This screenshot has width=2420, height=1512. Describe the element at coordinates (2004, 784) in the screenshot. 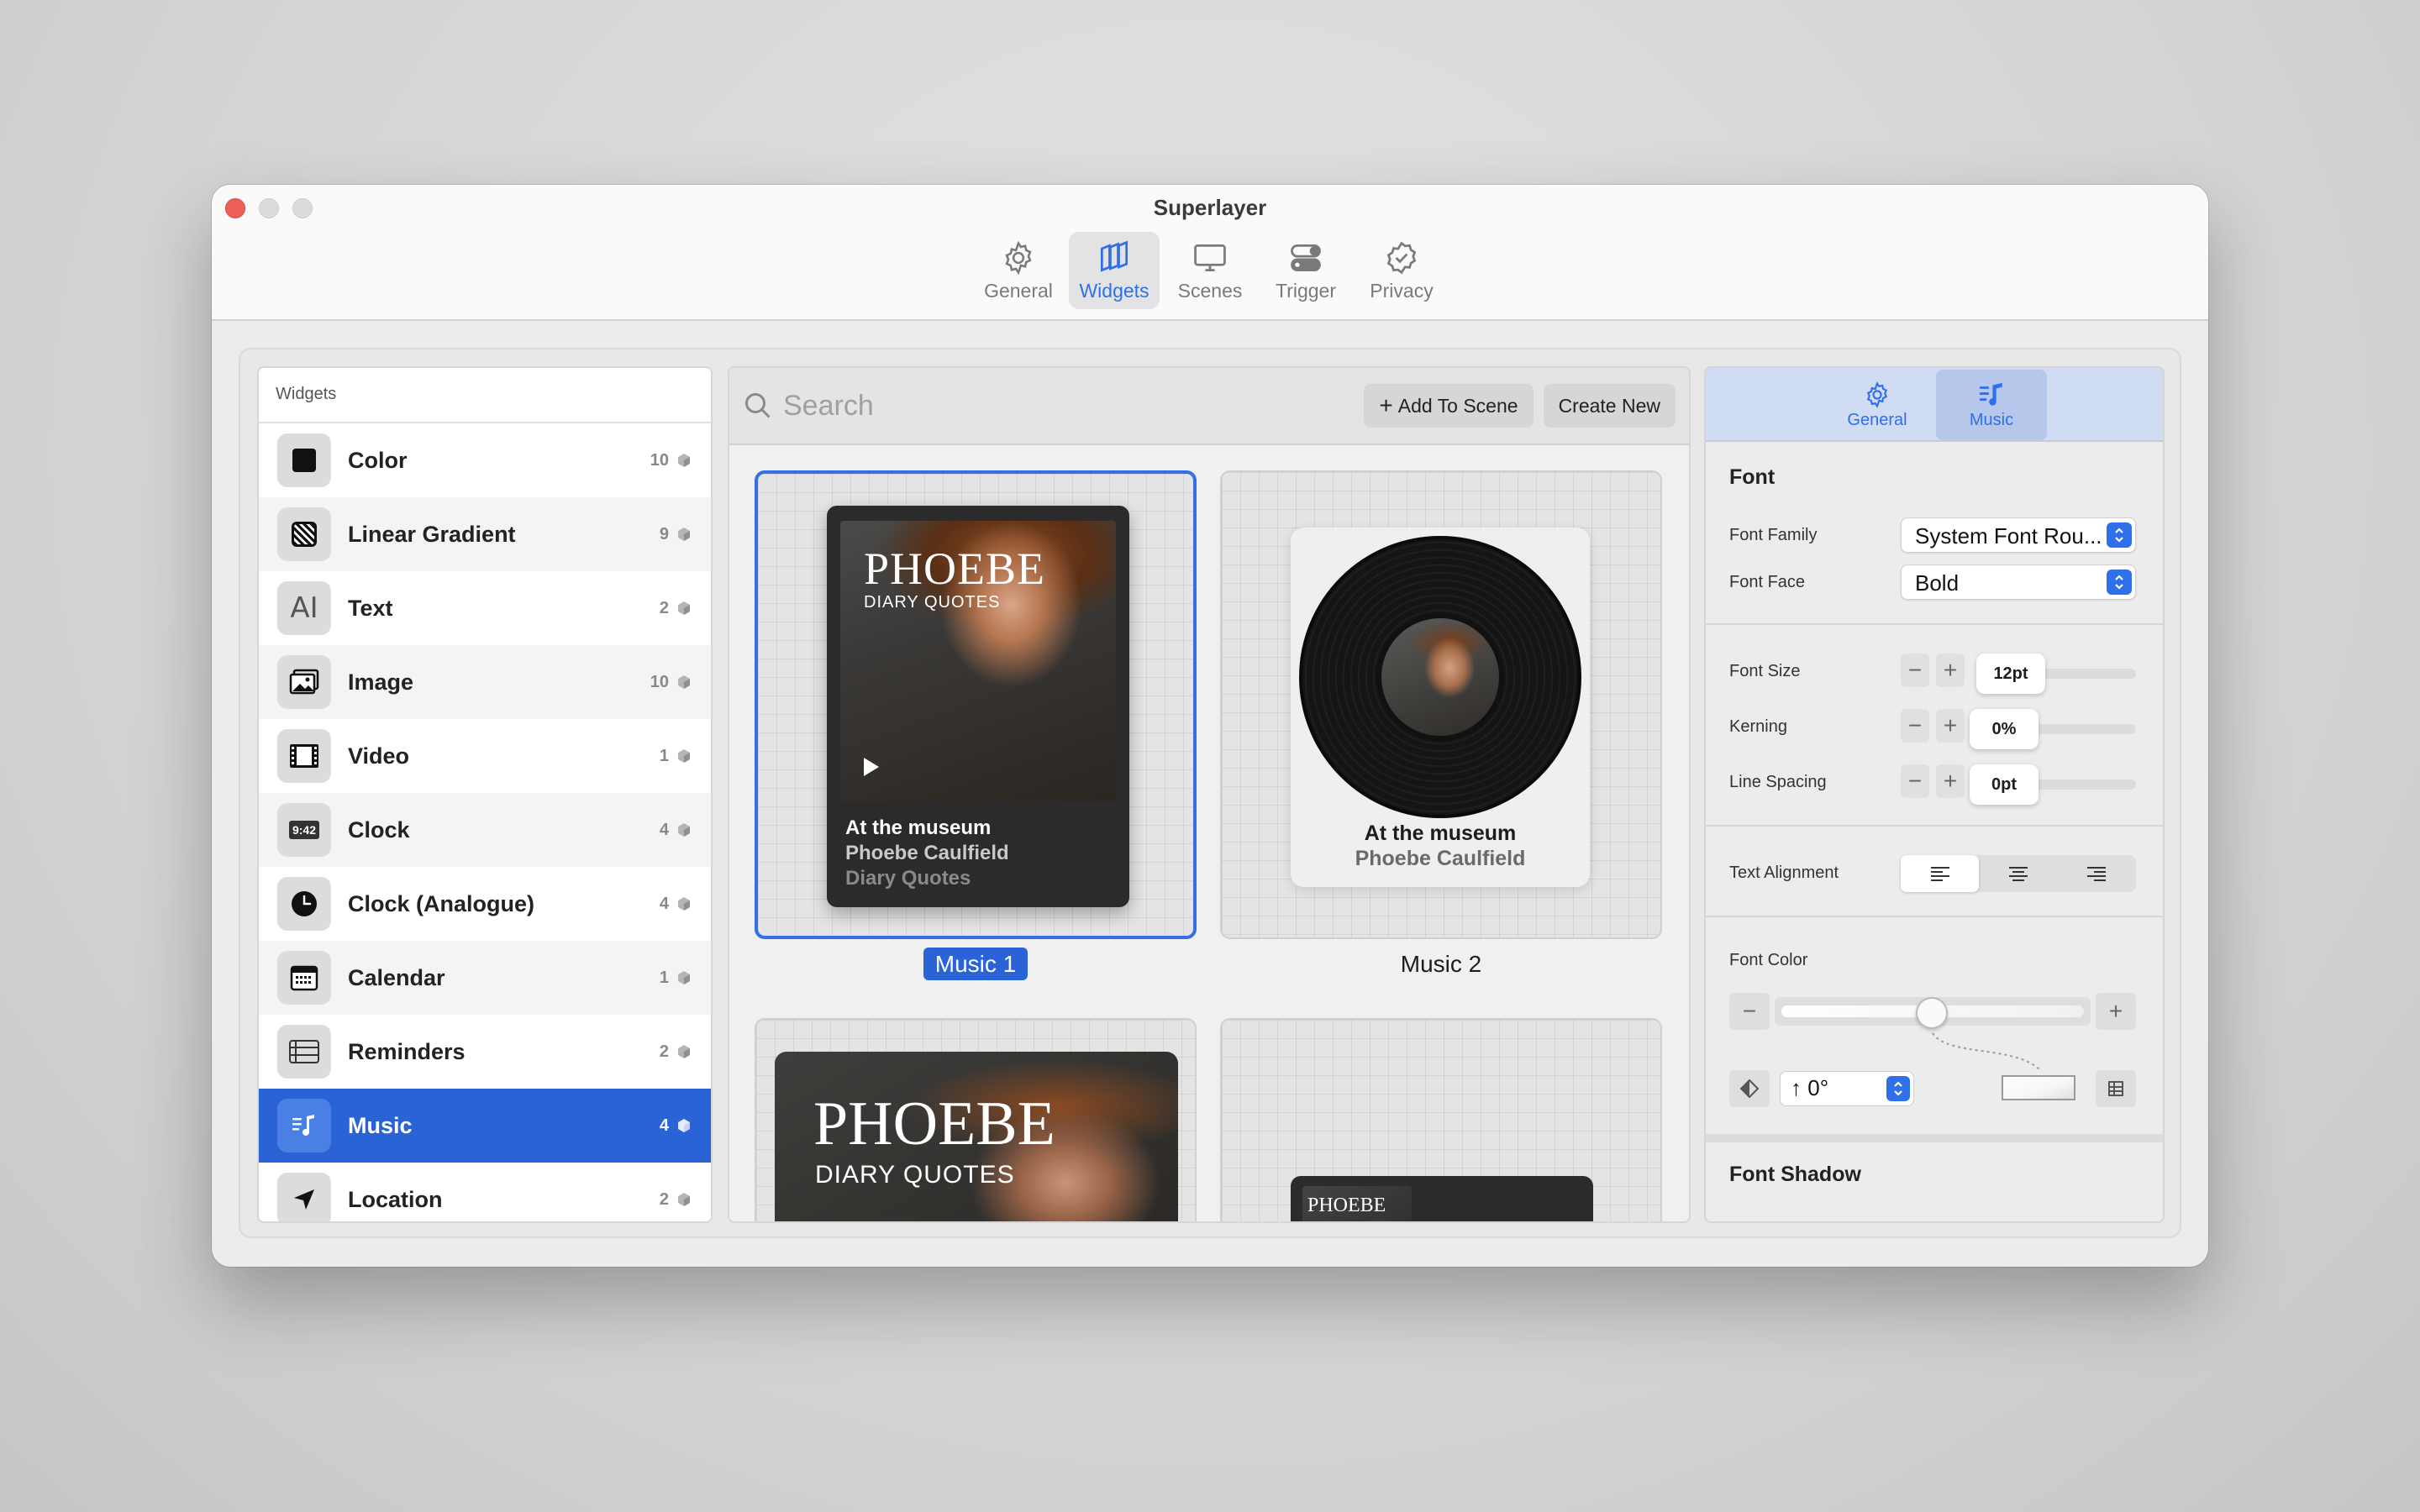

I see `line-spacing-value: 0pt` at that location.